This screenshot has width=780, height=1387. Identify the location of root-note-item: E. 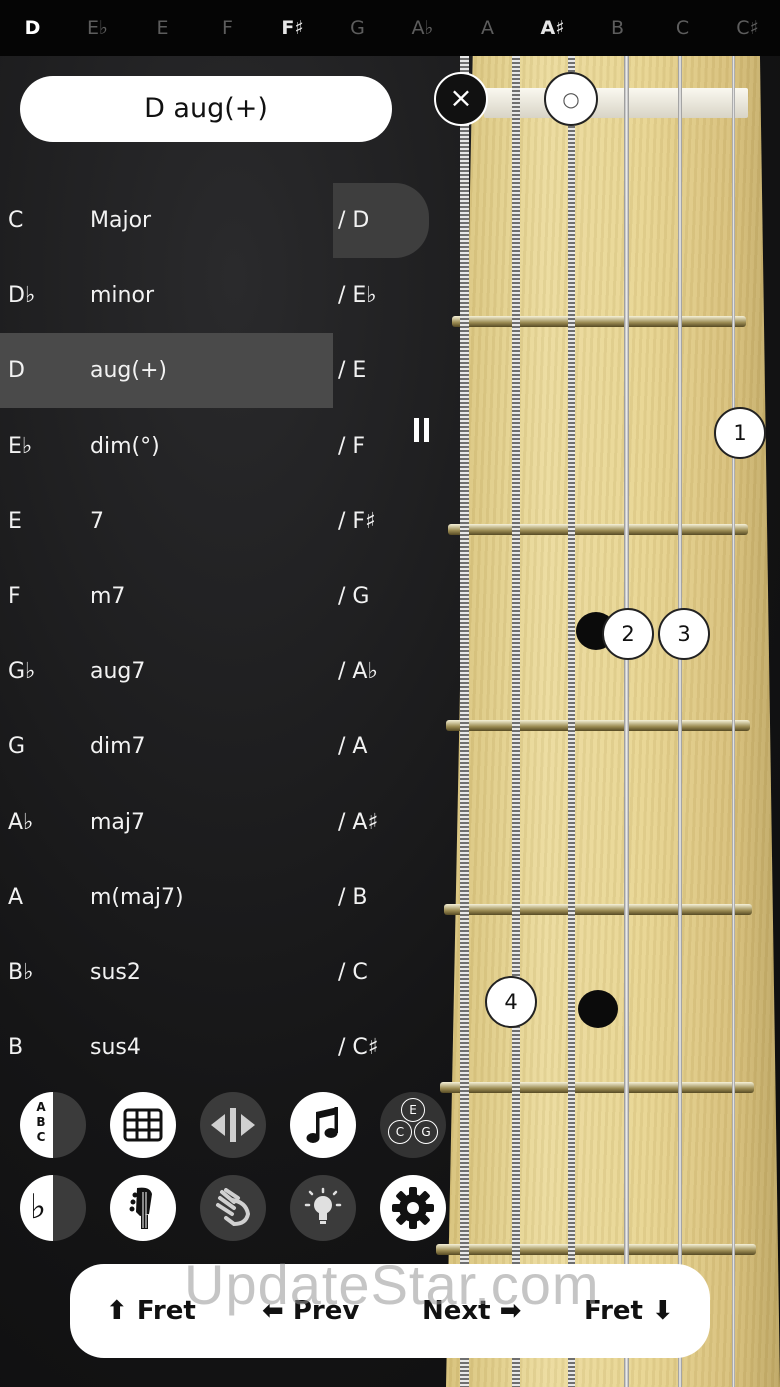
(43, 521).